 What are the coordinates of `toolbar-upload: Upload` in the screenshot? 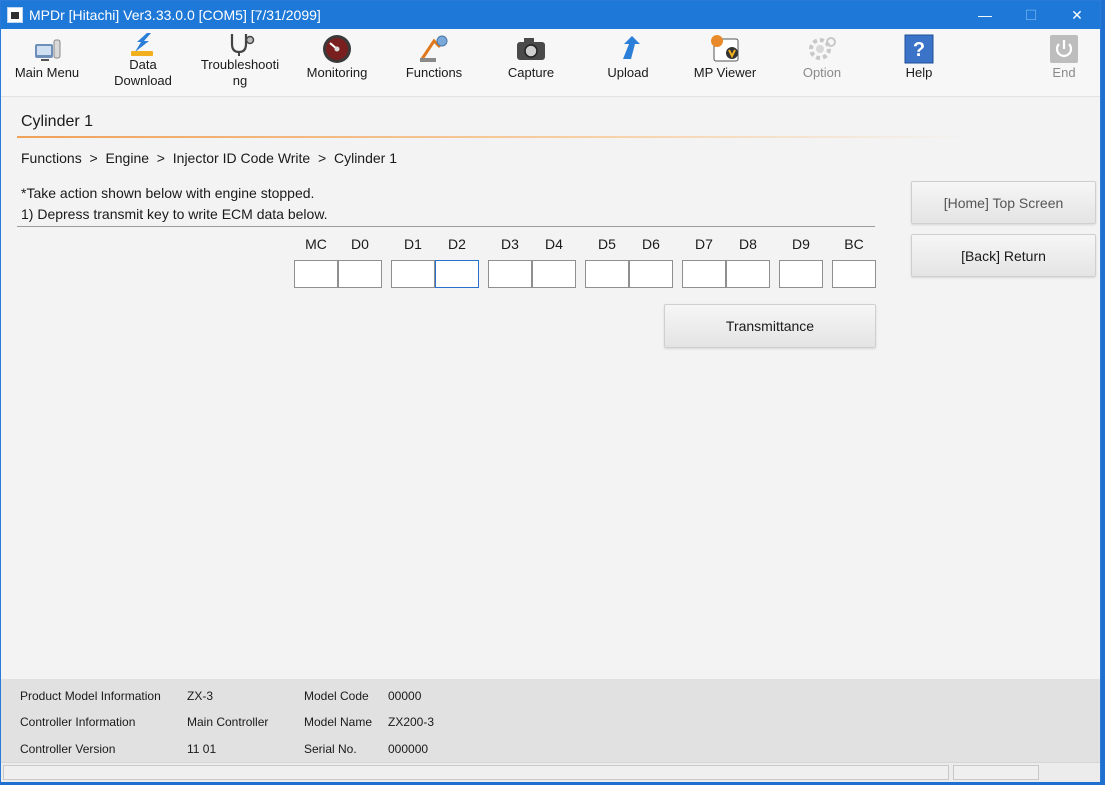 It's located at (628, 64).